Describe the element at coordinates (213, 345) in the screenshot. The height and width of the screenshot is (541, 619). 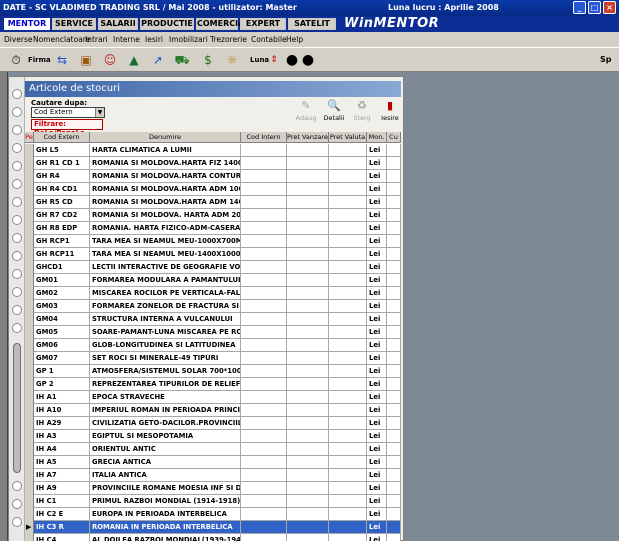
I see `table-row: GM06 GLOB-LONGITUDINEA SI LATITUDINEA Lei` at that location.